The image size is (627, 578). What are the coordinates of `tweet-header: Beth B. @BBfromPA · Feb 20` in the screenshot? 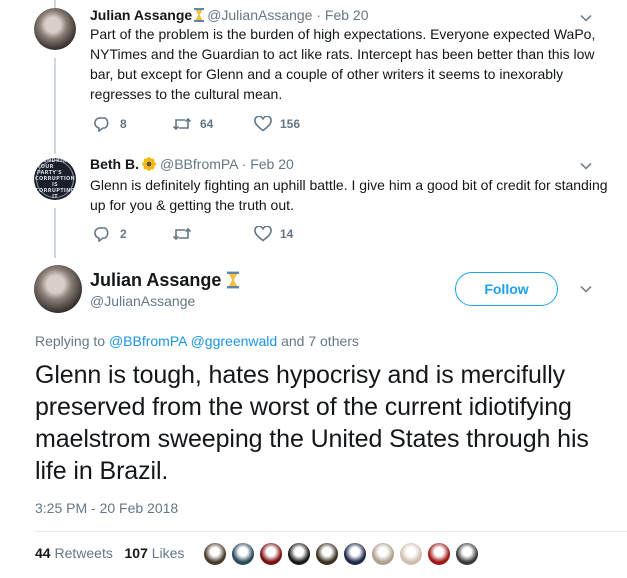 It's located at (192, 164).